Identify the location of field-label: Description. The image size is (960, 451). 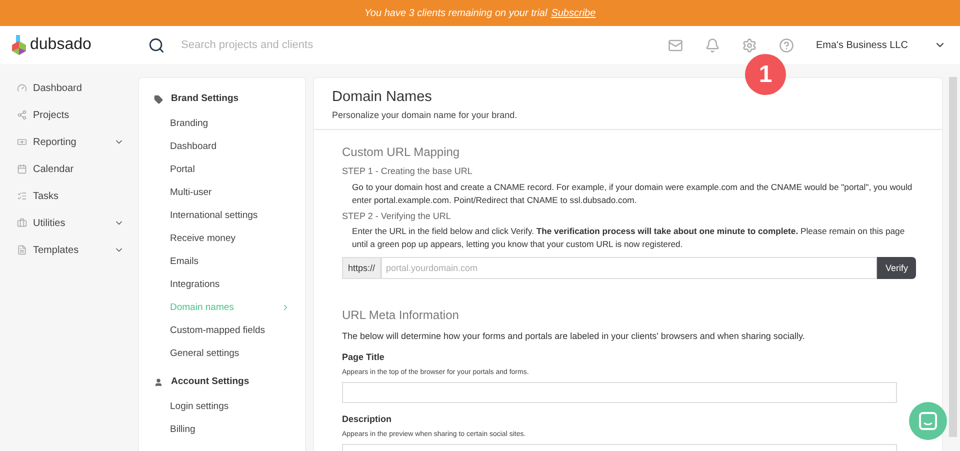
(367, 419).